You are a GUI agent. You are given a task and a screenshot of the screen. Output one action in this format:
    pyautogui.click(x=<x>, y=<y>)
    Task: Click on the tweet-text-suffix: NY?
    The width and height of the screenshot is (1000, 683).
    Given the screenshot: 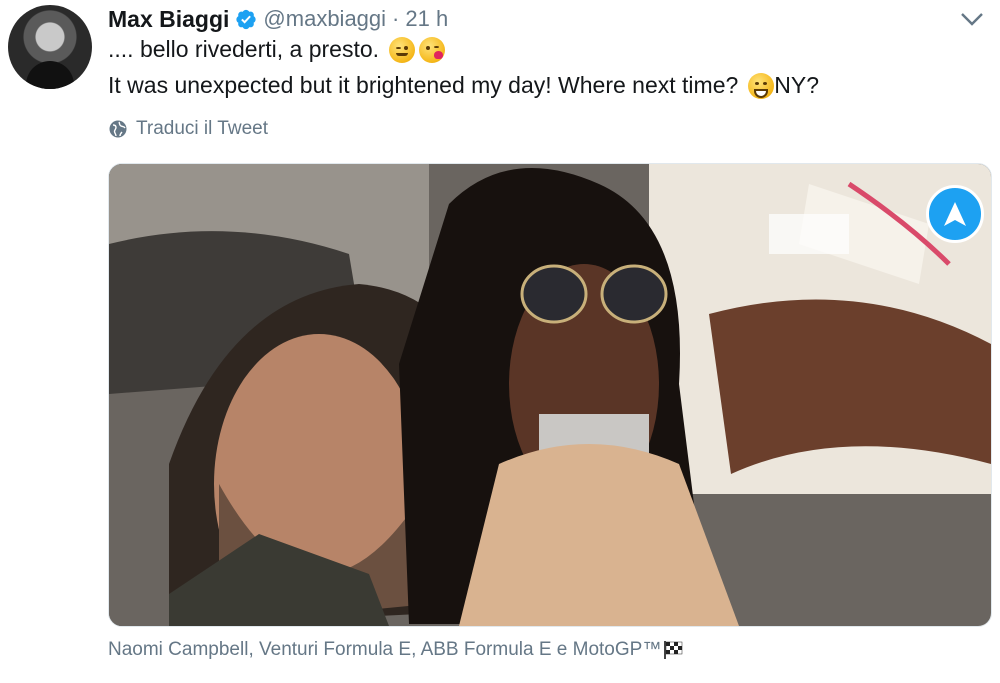 What is the action you would take?
    pyautogui.click(x=797, y=85)
    